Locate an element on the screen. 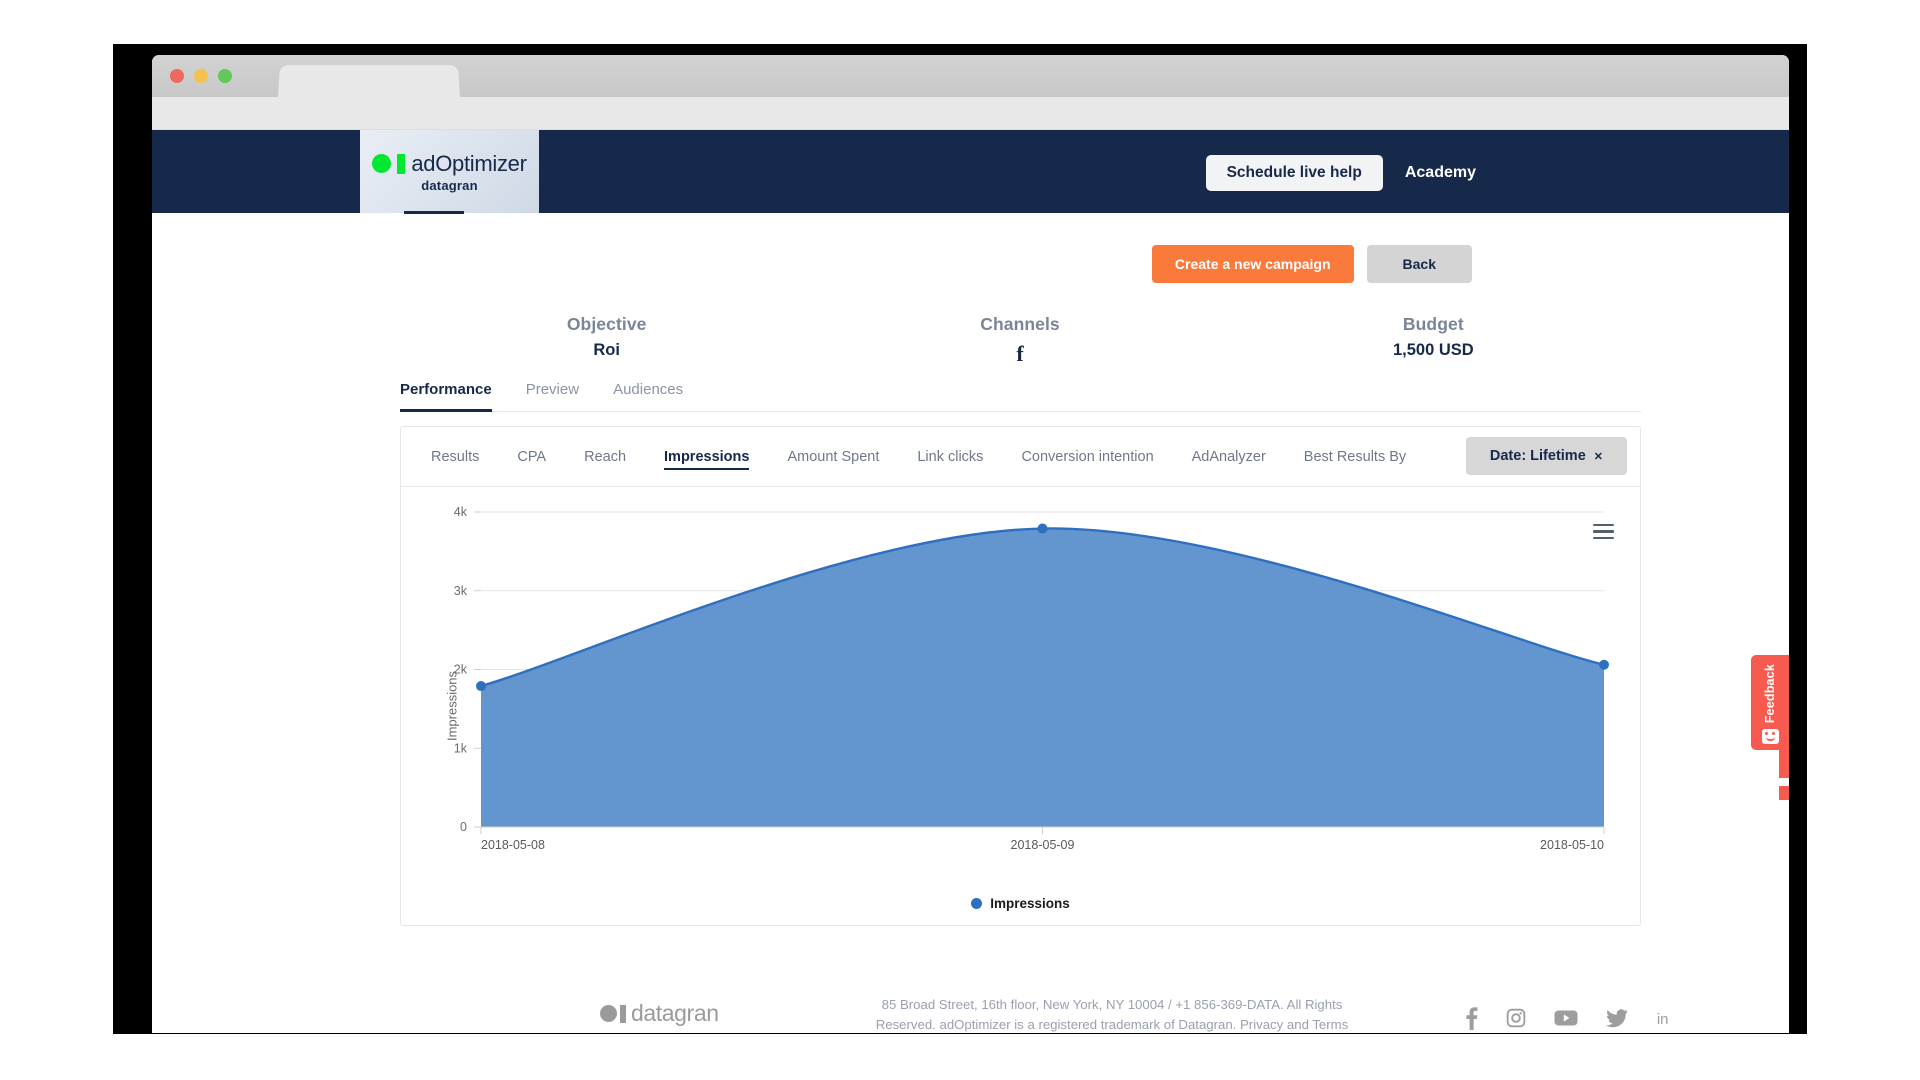 This screenshot has width=1920, height=1080. tab-audiences: Audiences is located at coordinates (648, 396).